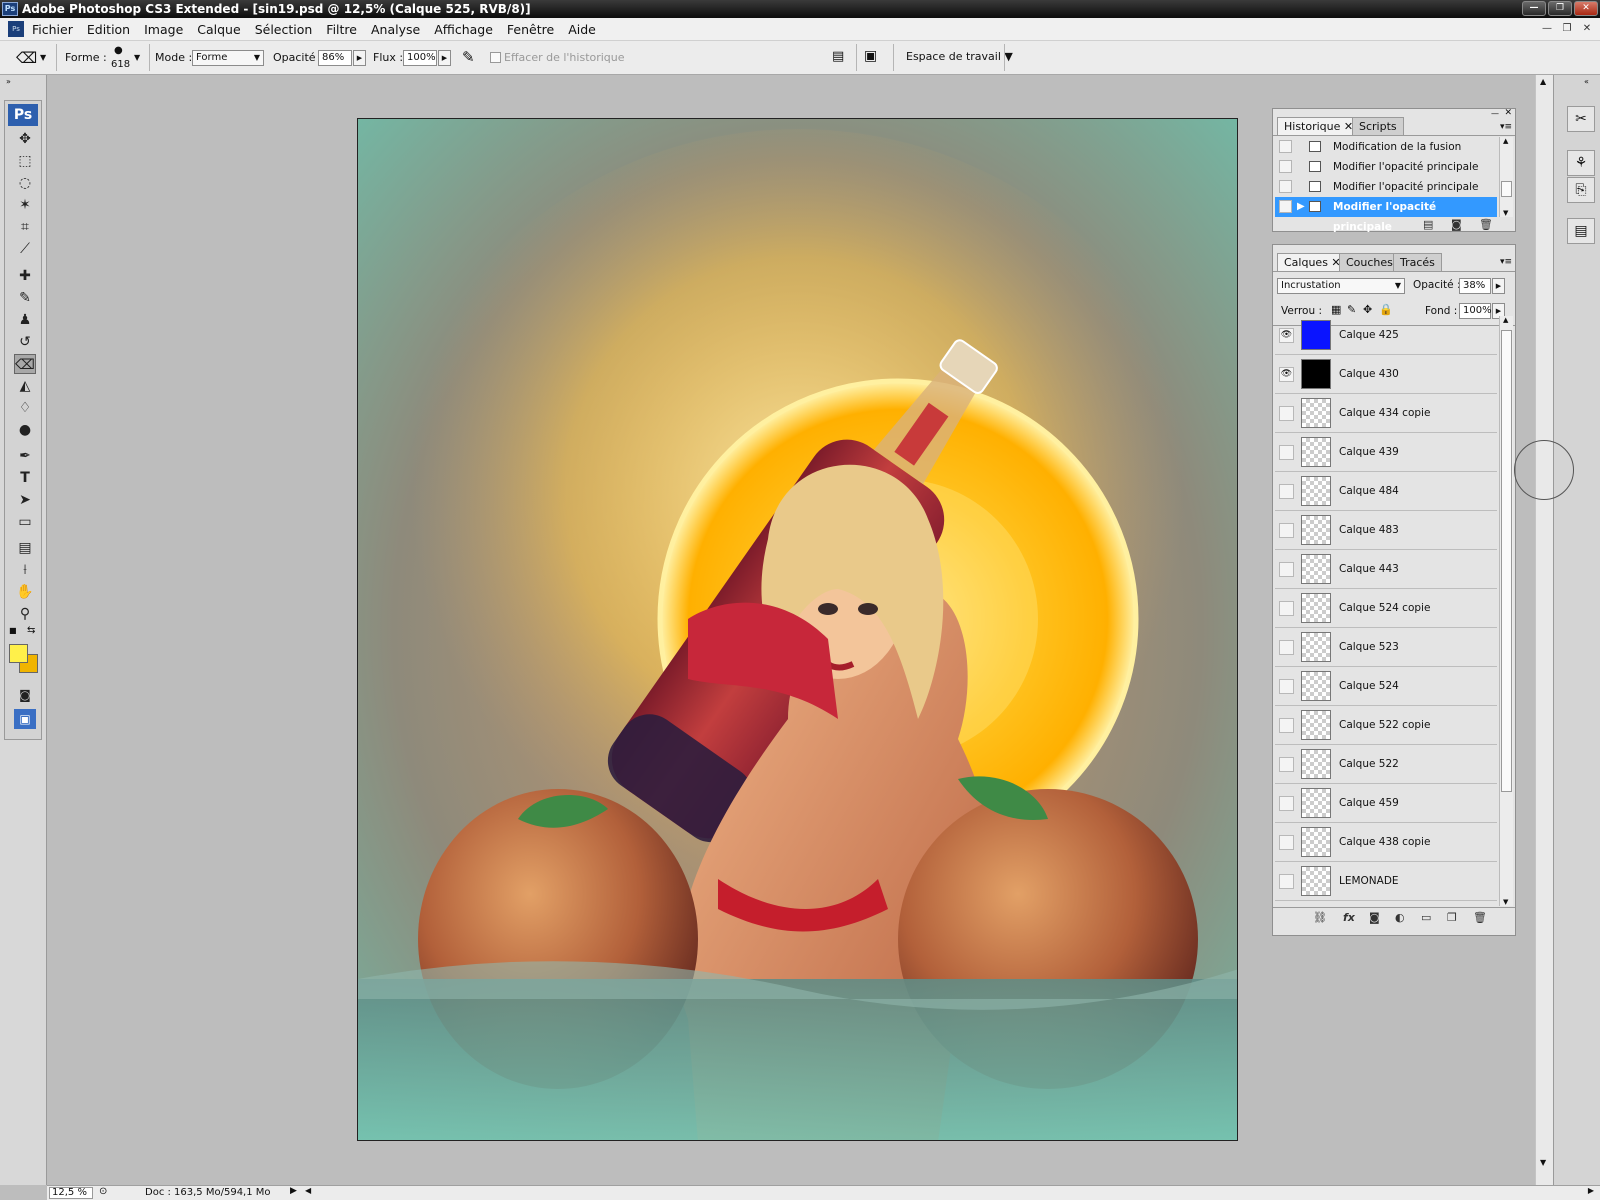  Describe the element at coordinates (1369, 262) in the screenshot. I see `tab-couches: Couches` at that location.